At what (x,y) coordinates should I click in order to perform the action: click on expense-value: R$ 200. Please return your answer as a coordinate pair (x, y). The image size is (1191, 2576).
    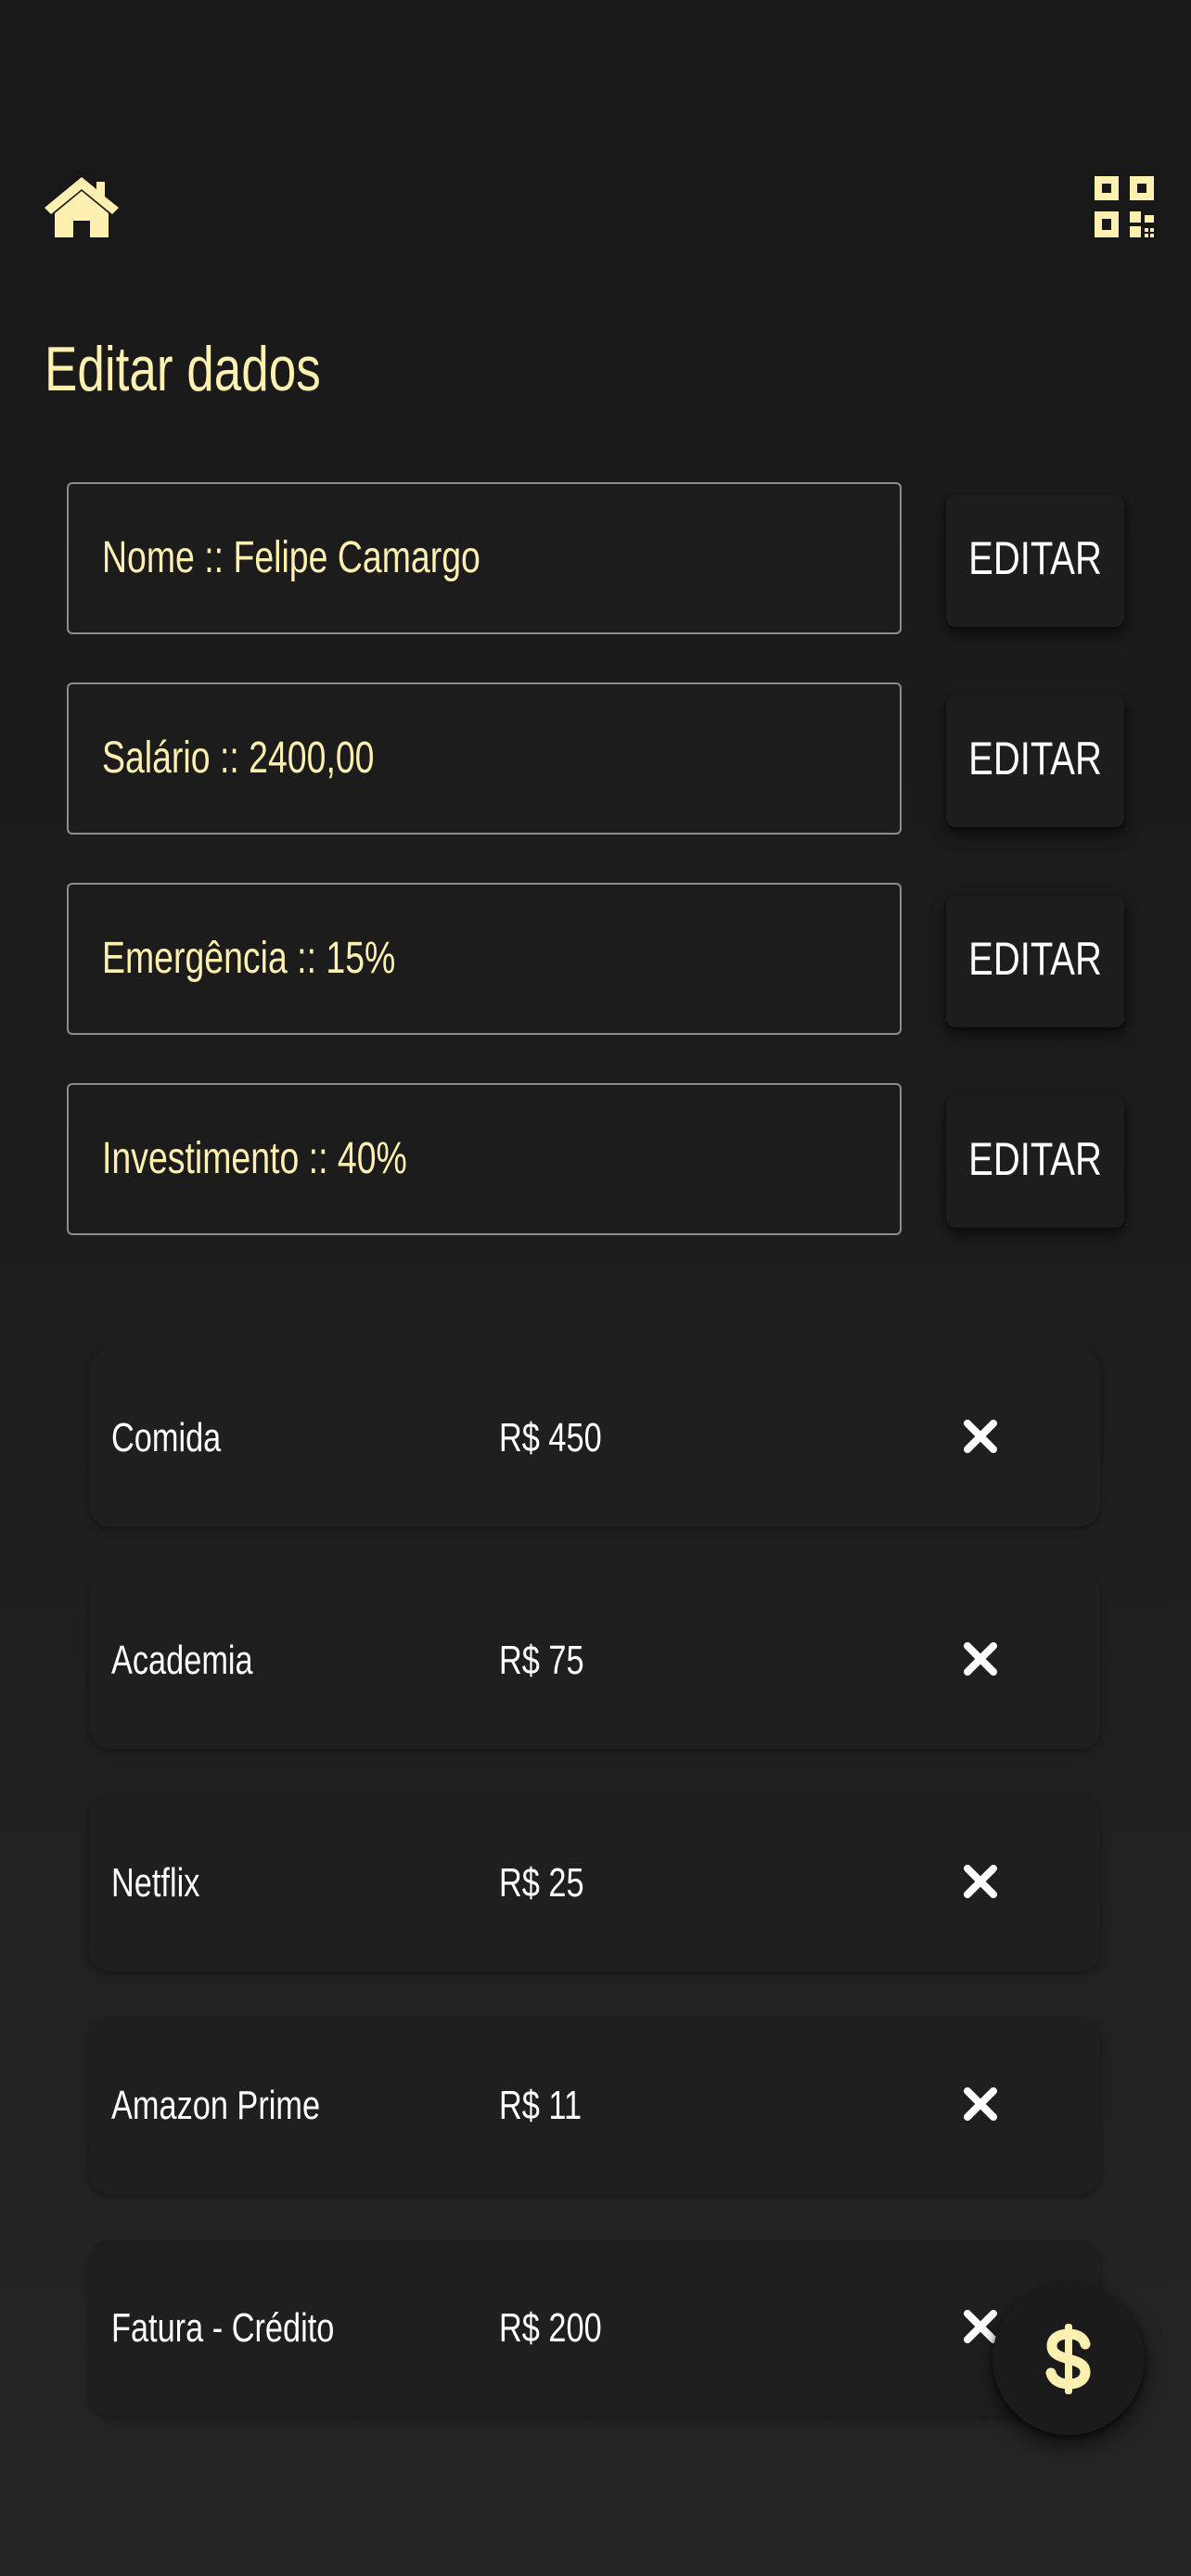
    Looking at the image, I should click on (550, 2328).